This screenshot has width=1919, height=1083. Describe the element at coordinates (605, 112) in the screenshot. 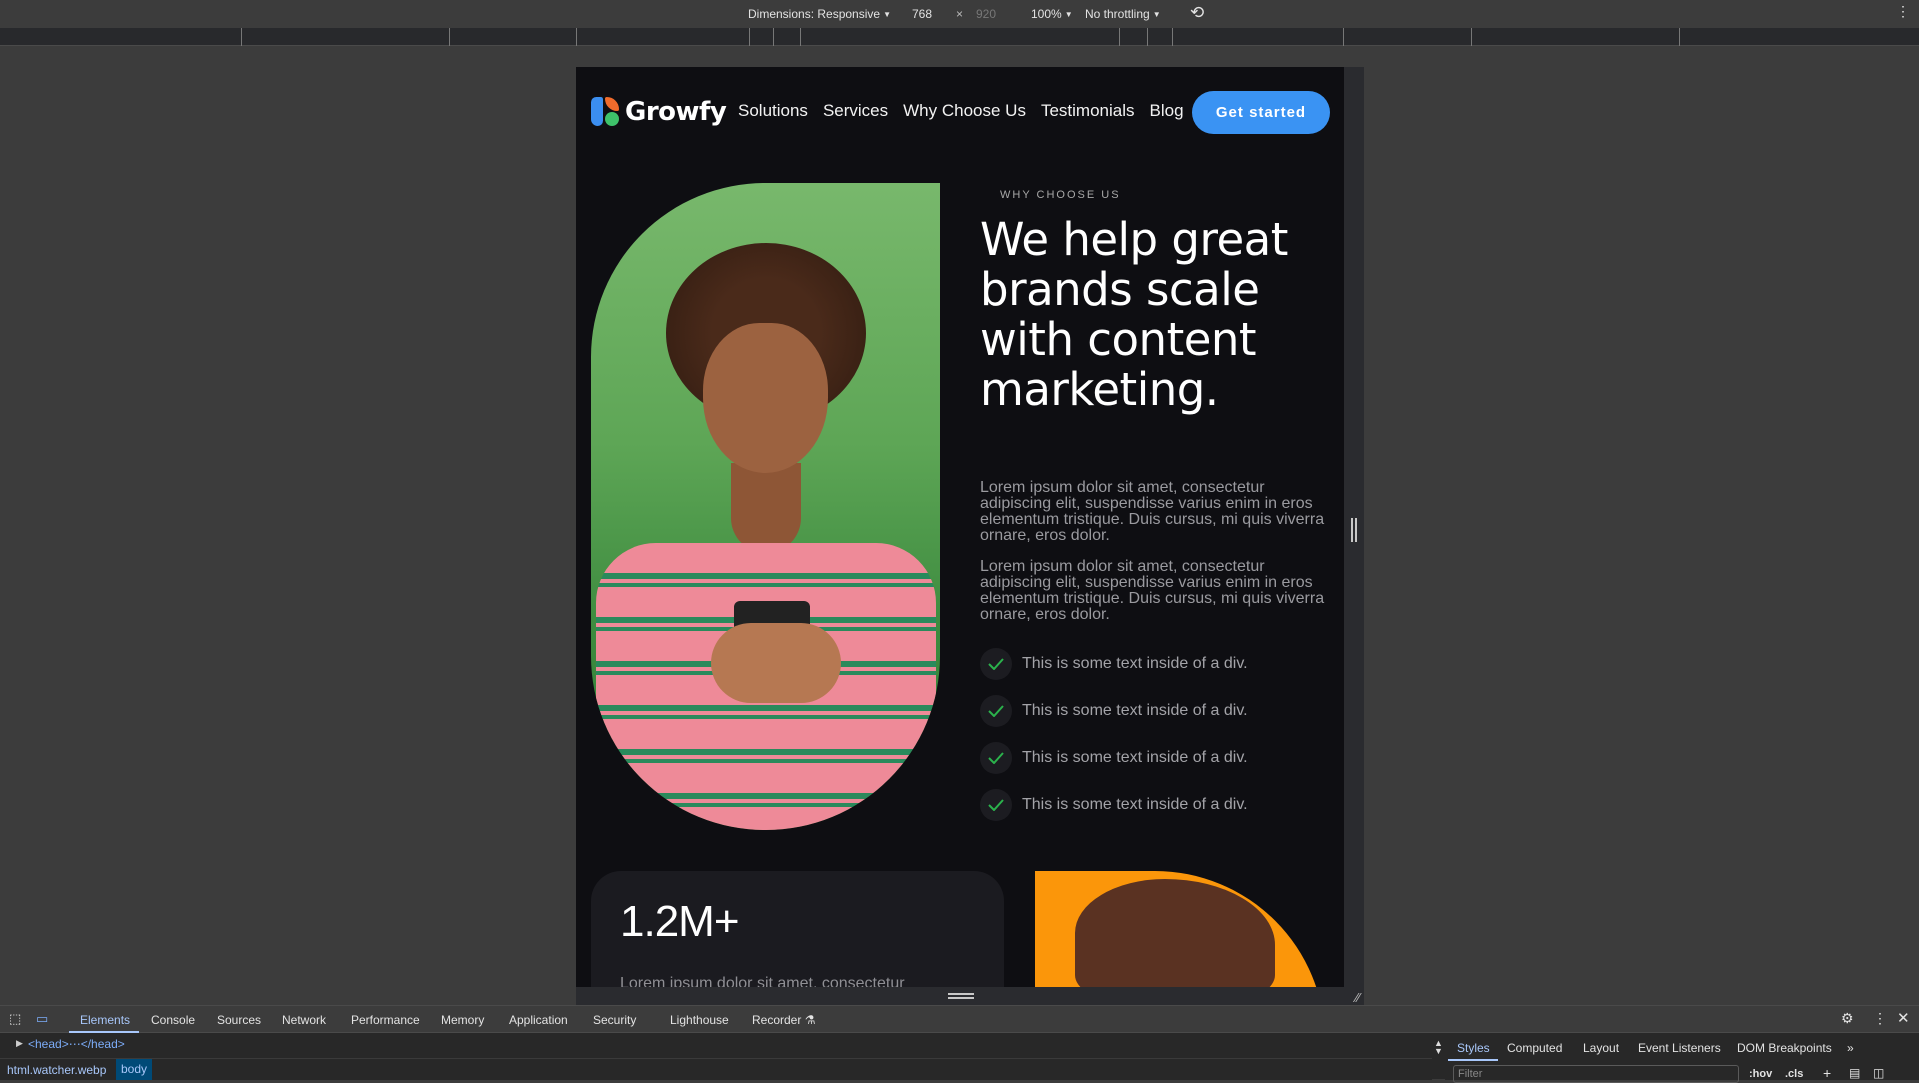

I see `logo-mark-icon` at that location.